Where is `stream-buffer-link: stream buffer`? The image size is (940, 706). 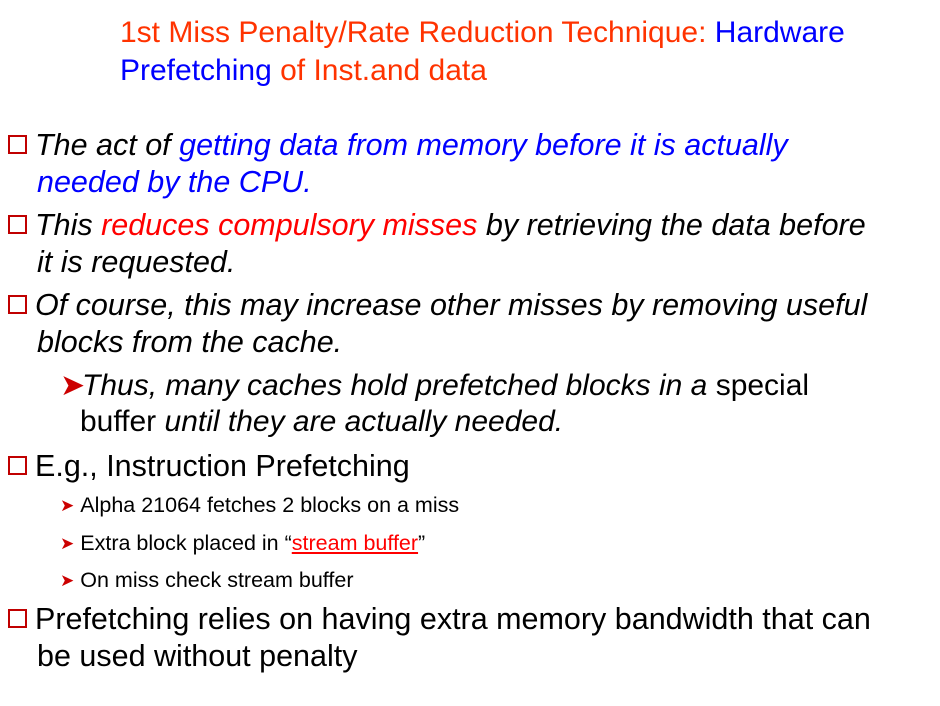 stream-buffer-link: stream buffer is located at coordinates (355, 543).